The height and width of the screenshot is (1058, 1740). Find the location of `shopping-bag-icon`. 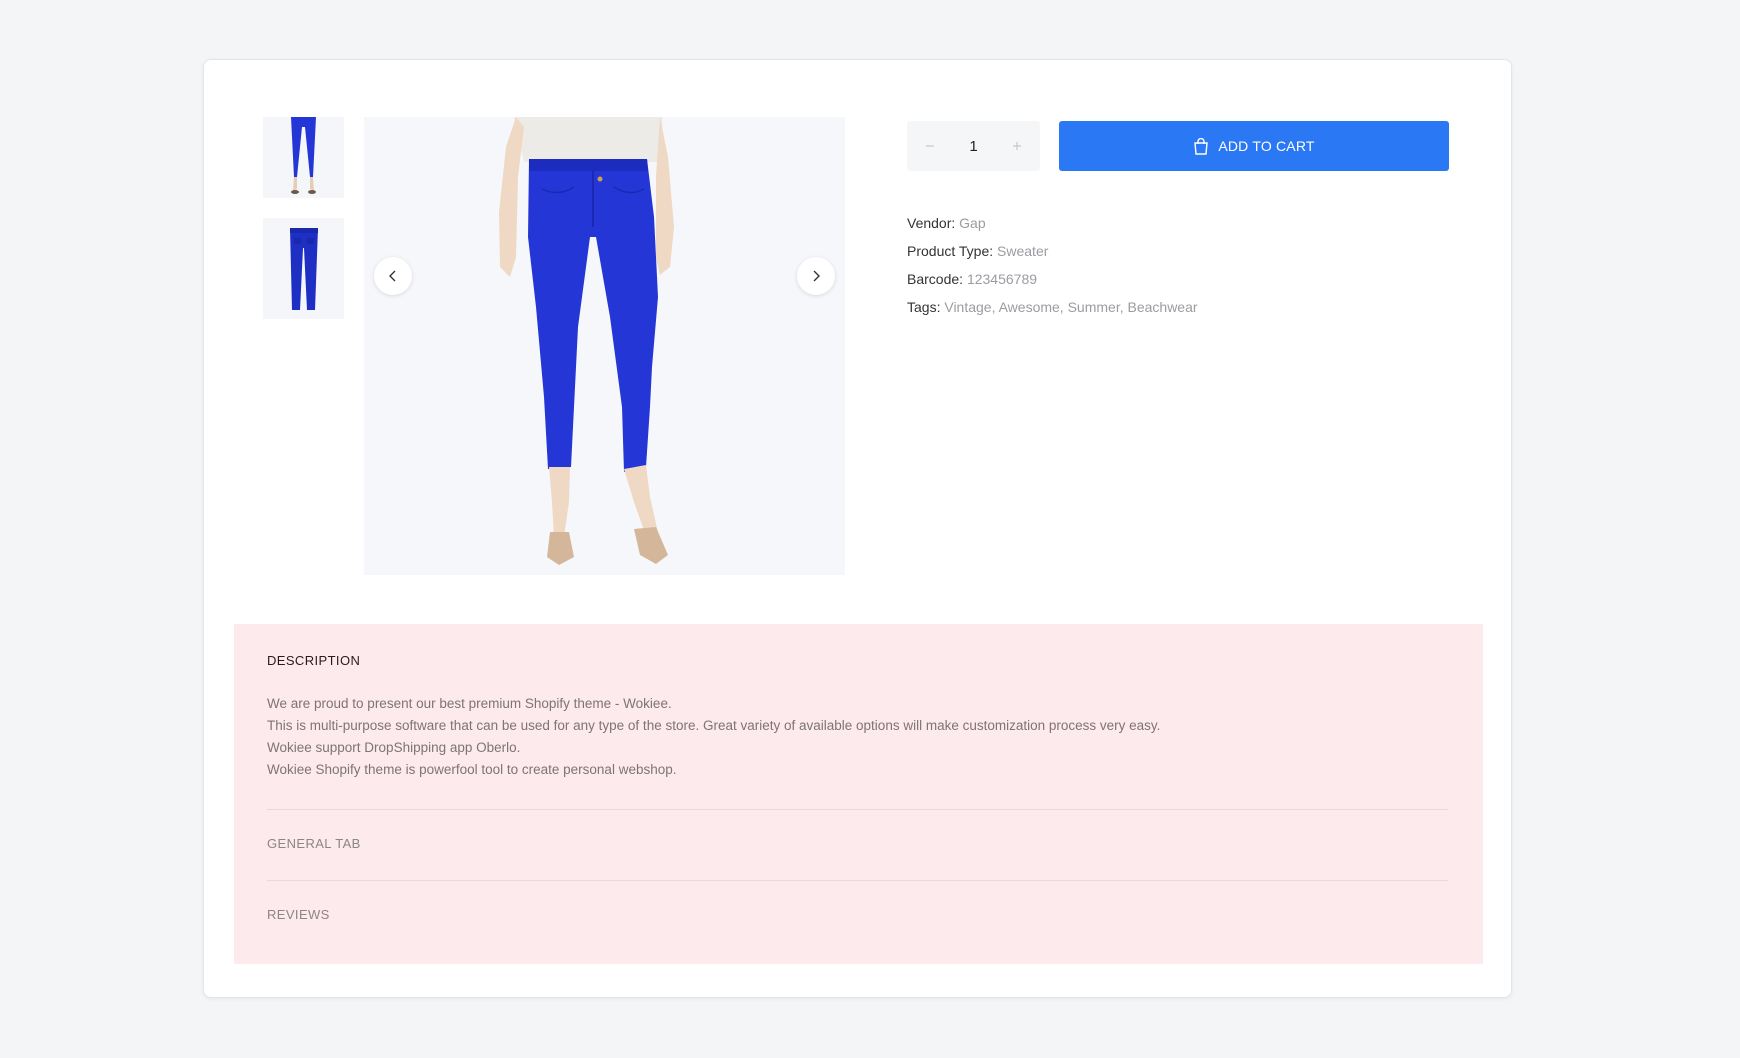

shopping-bag-icon is located at coordinates (1201, 146).